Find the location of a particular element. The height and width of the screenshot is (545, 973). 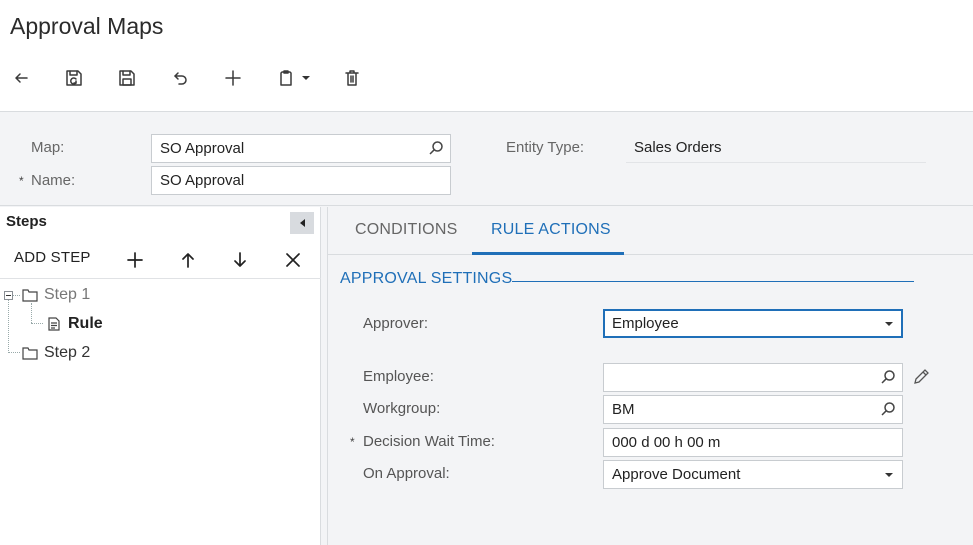

caret-left-icon is located at coordinates (302, 223).